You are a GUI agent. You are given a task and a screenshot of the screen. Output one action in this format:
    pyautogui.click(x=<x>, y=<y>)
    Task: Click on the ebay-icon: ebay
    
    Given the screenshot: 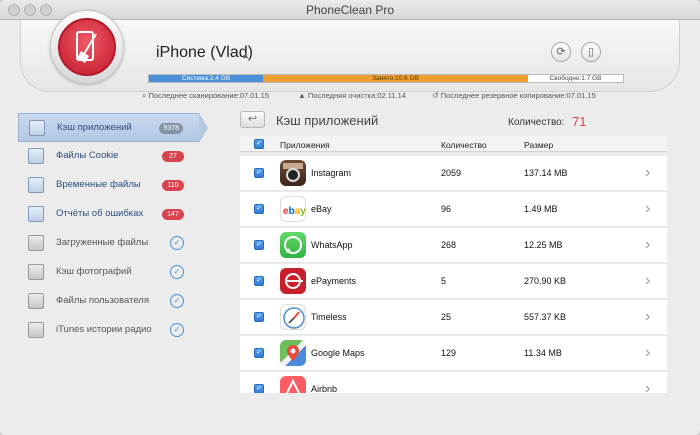 What is the action you would take?
    pyautogui.click(x=293, y=209)
    